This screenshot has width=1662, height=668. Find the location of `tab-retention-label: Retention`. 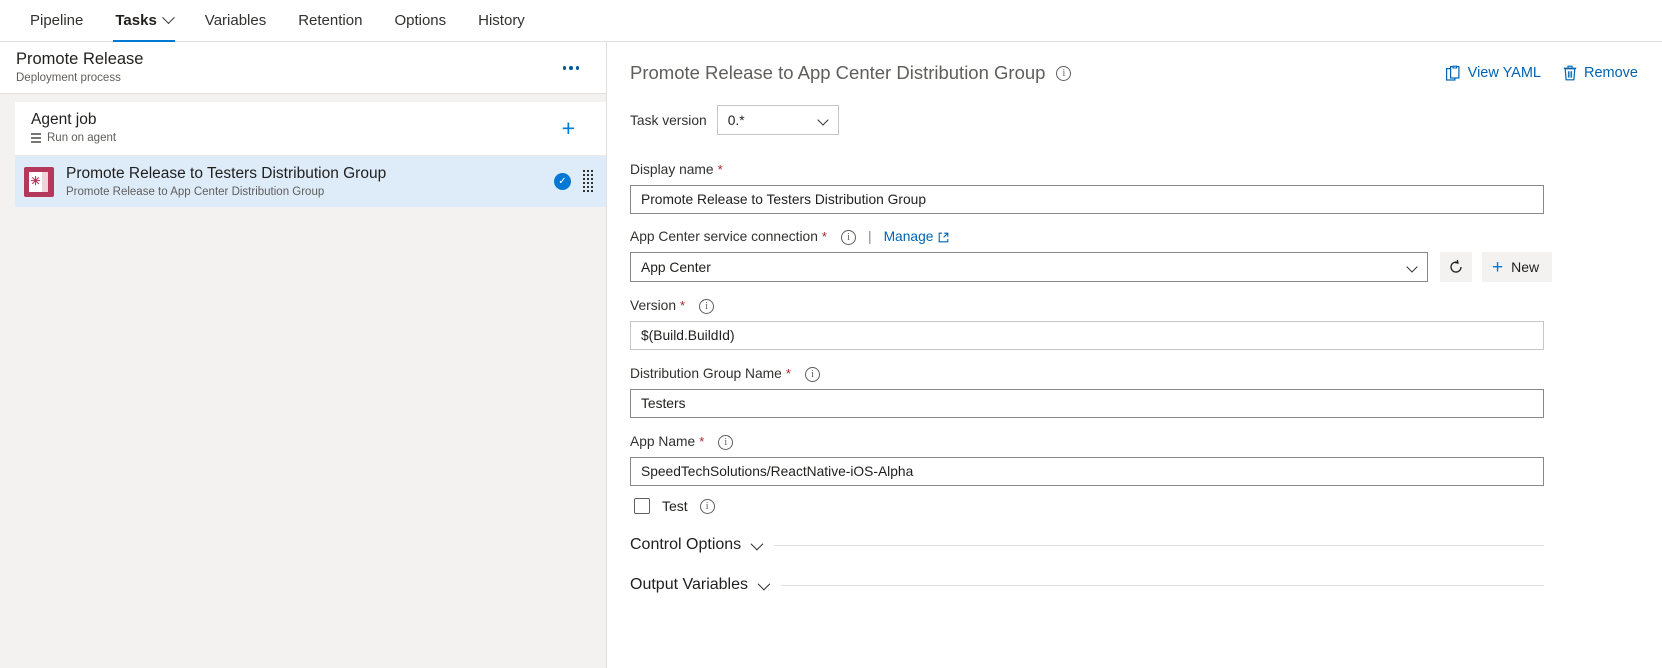

tab-retention-label: Retention is located at coordinates (330, 20).